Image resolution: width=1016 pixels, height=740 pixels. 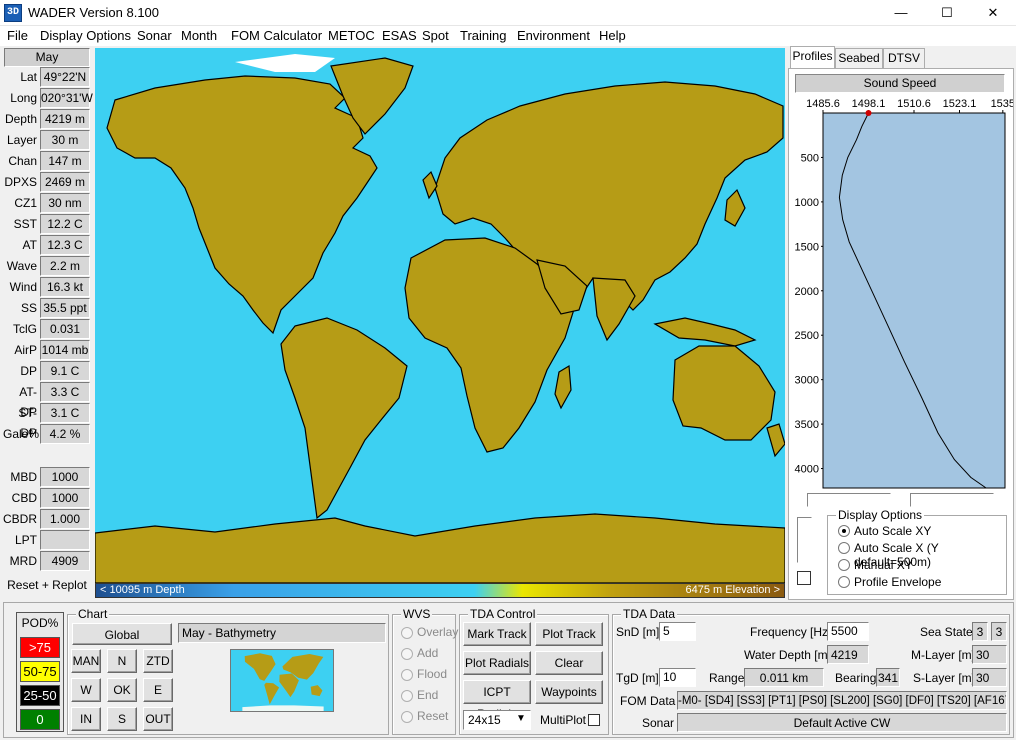 What do you see at coordinates (947, 13) in the screenshot?
I see `maximize-button: ☐` at bounding box center [947, 13].